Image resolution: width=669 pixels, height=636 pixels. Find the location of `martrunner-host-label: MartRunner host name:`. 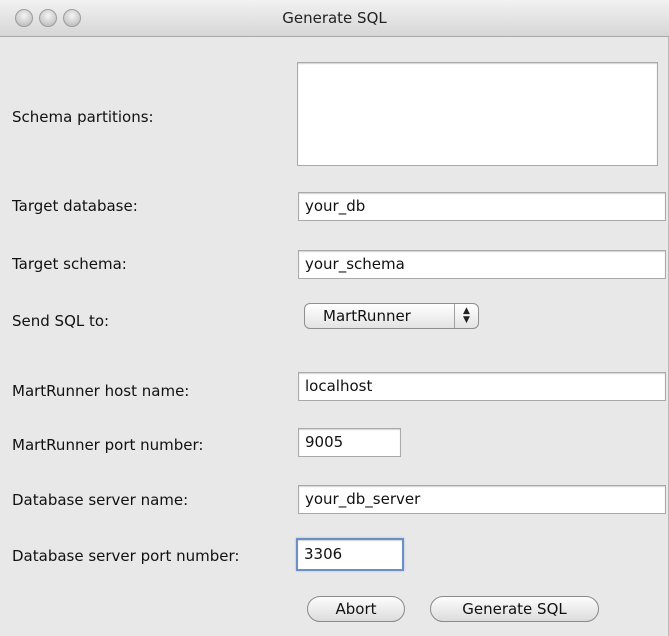

martrunner-host-label: MartRunner host name: is located at coordinates (101, 391).